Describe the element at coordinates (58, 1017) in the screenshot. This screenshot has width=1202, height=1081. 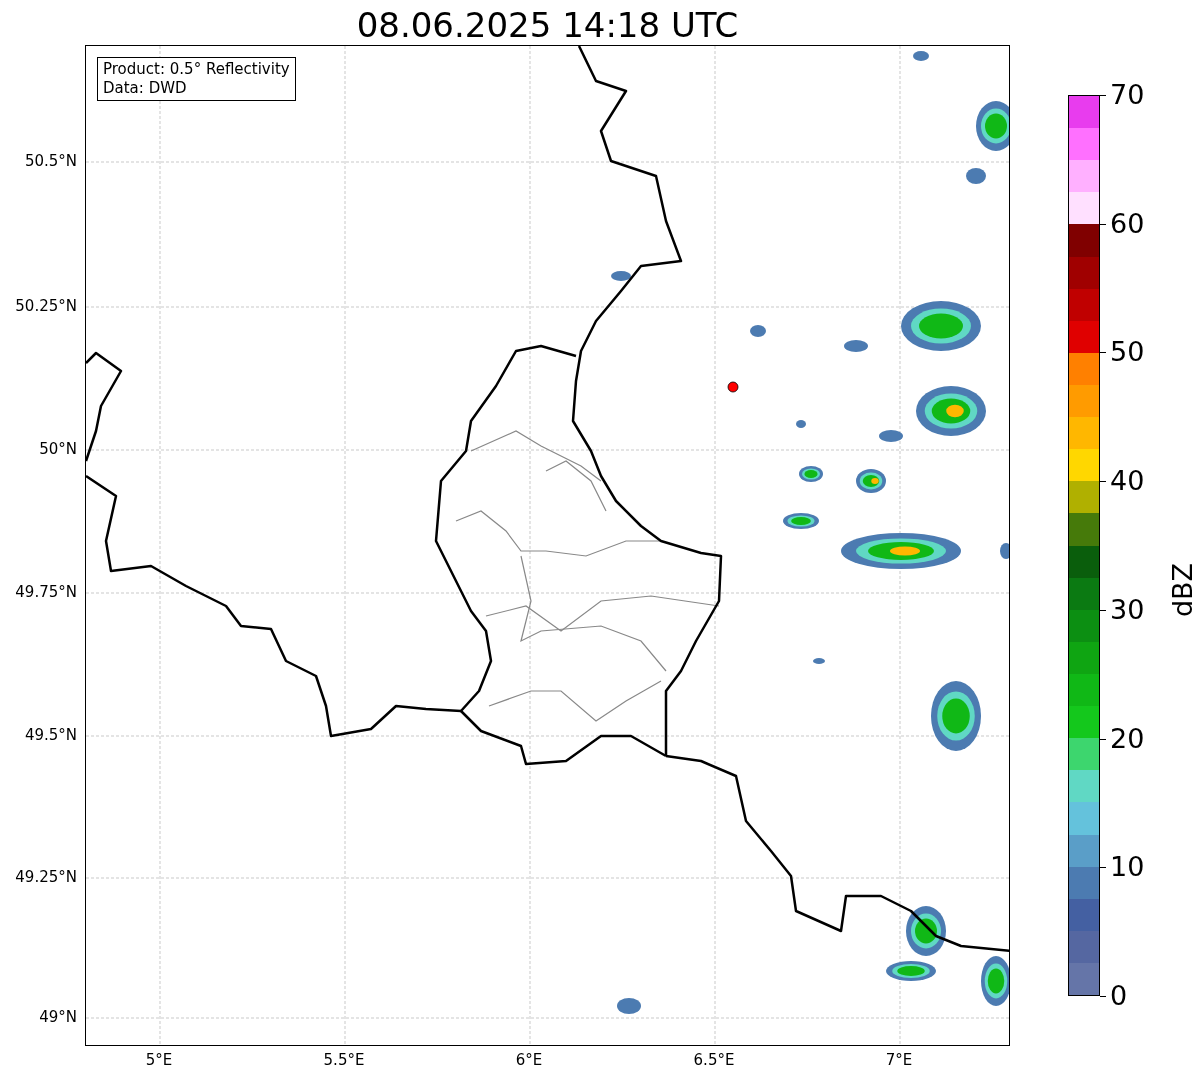
I see `latitude-label: 49°N` at that location.